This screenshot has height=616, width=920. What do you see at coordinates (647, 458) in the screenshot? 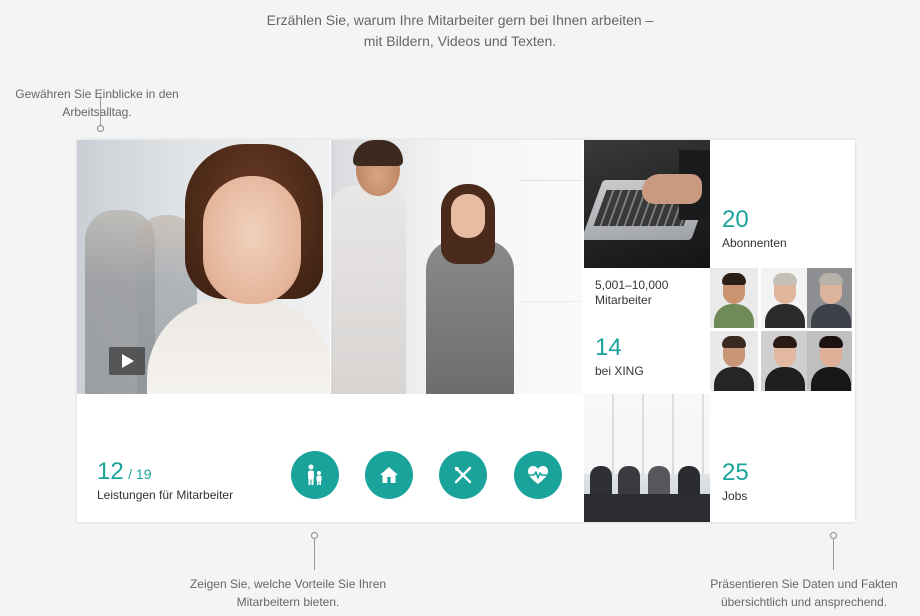
I see `photo-office-meeting` at bounding box center [647, 458].